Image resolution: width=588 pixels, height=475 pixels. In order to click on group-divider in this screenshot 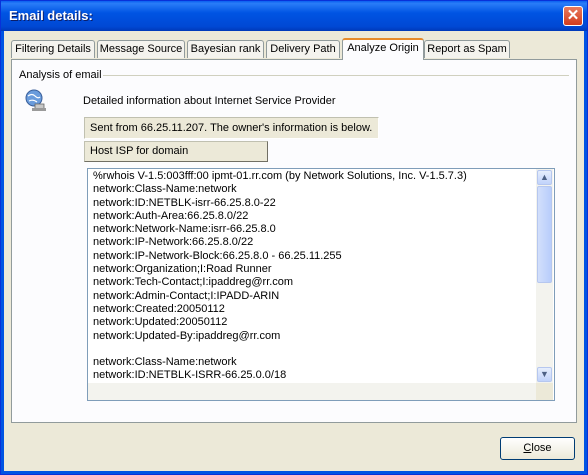, I will do `click(336, 75)`.